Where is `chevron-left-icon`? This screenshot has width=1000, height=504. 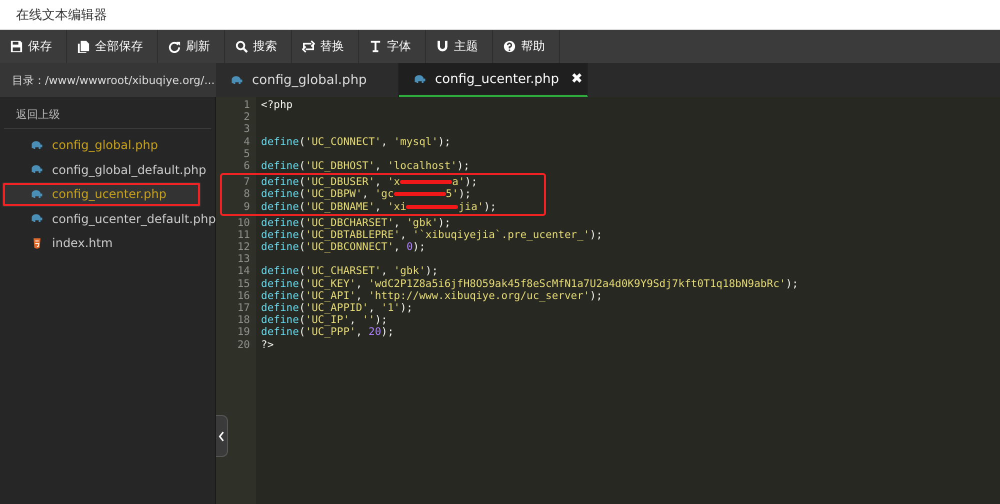
chevron-left-icon is located at coordinates (221, 436).